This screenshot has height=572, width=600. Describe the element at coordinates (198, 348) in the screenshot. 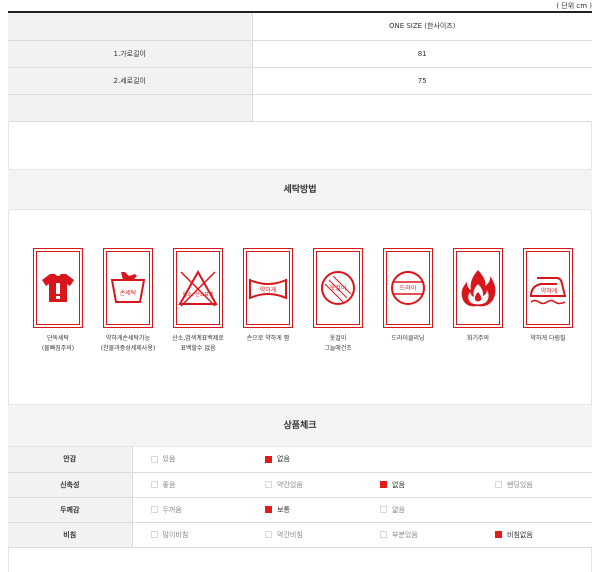

I see `wash-item-subtitle: 표백할수 없음` at that location.